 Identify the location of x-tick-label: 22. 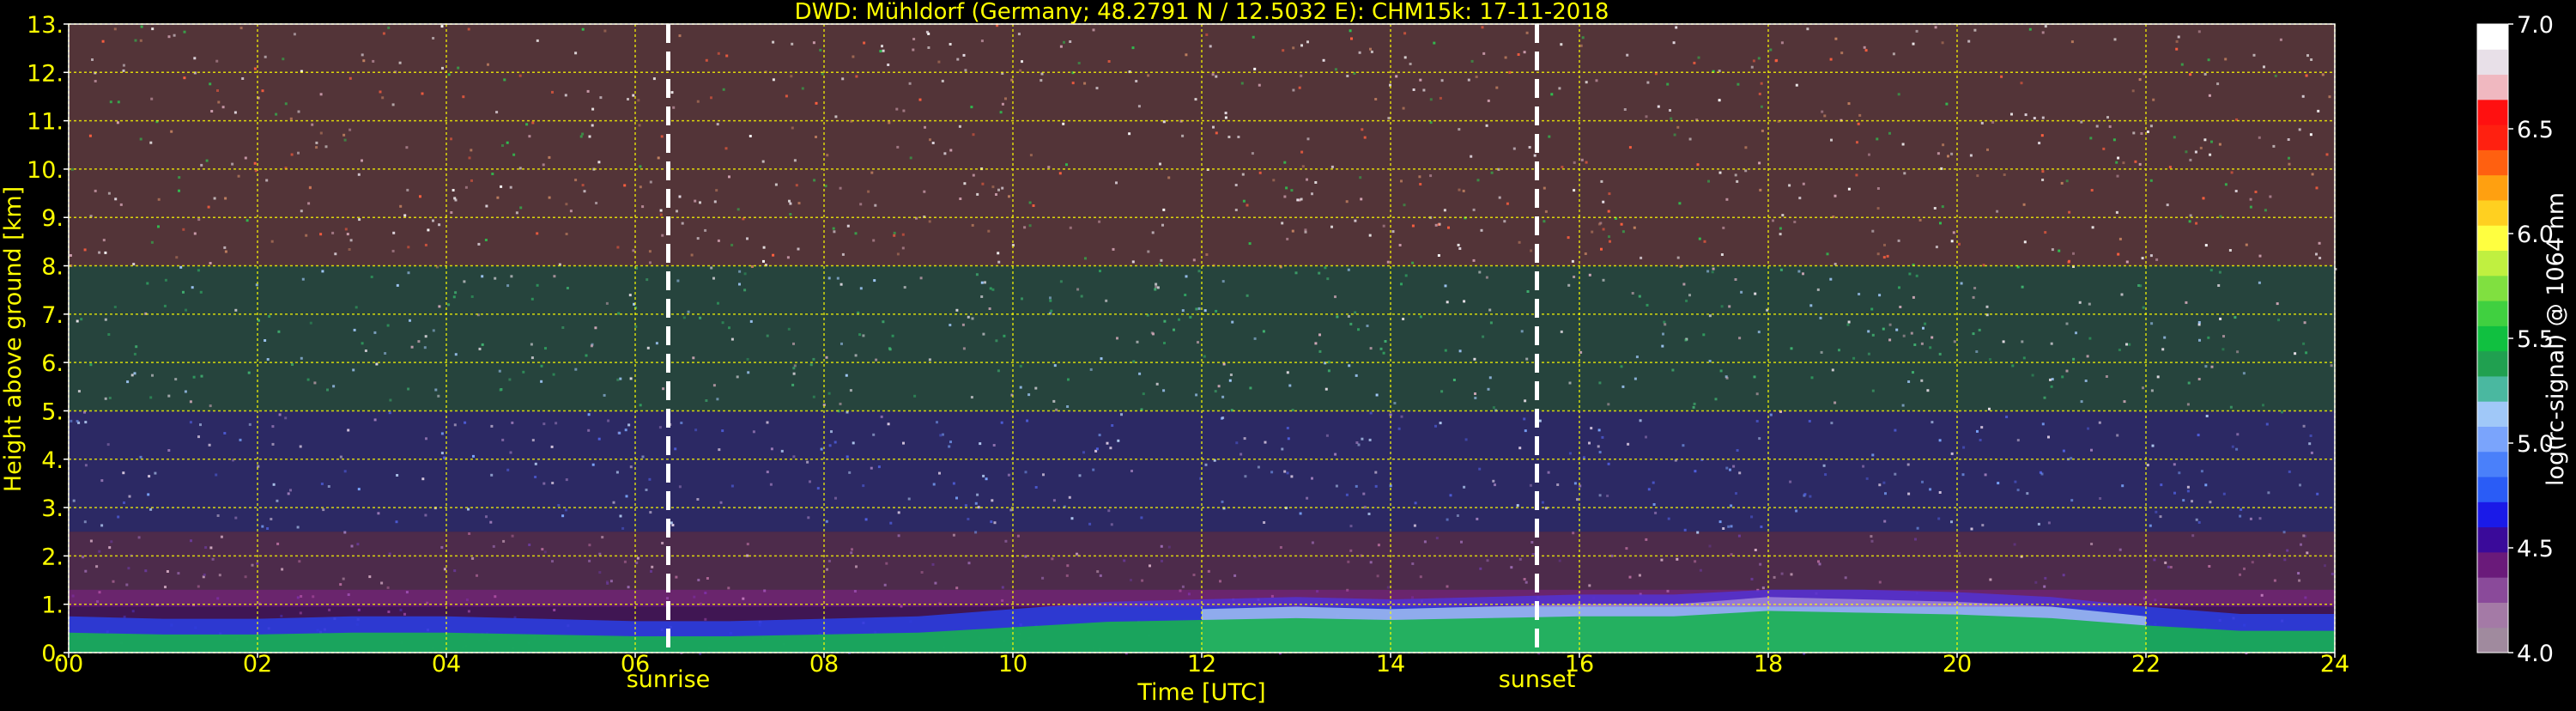
(2146, 665).